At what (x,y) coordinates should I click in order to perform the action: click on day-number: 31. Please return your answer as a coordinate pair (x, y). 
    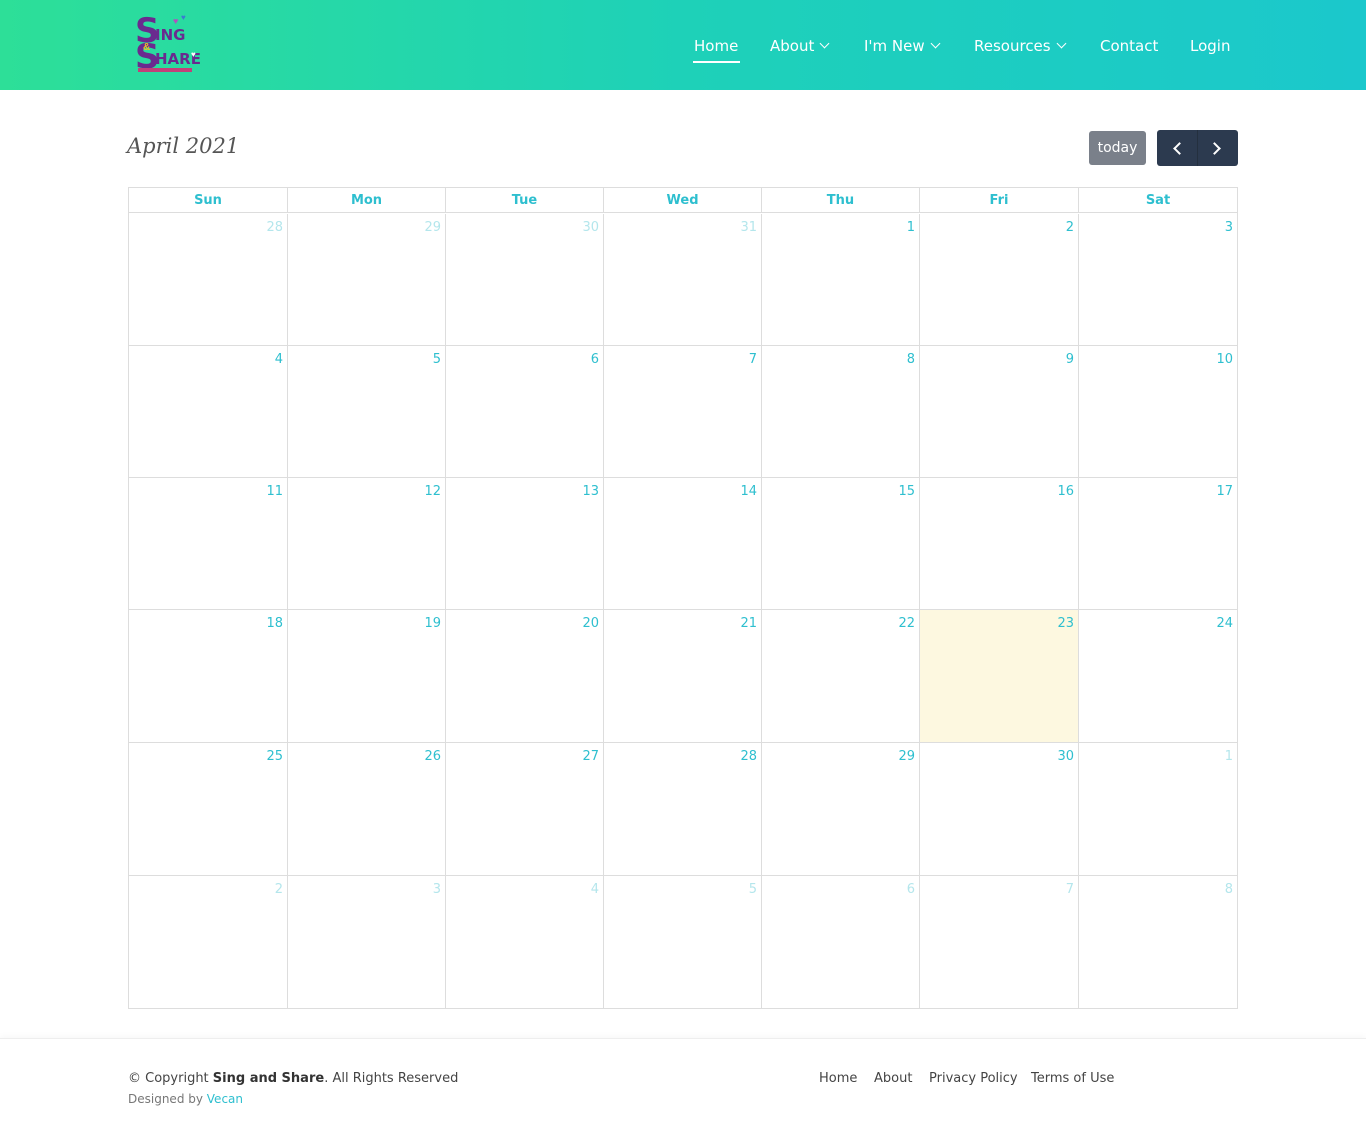
    Looking at the image, I should click on (748, 227).